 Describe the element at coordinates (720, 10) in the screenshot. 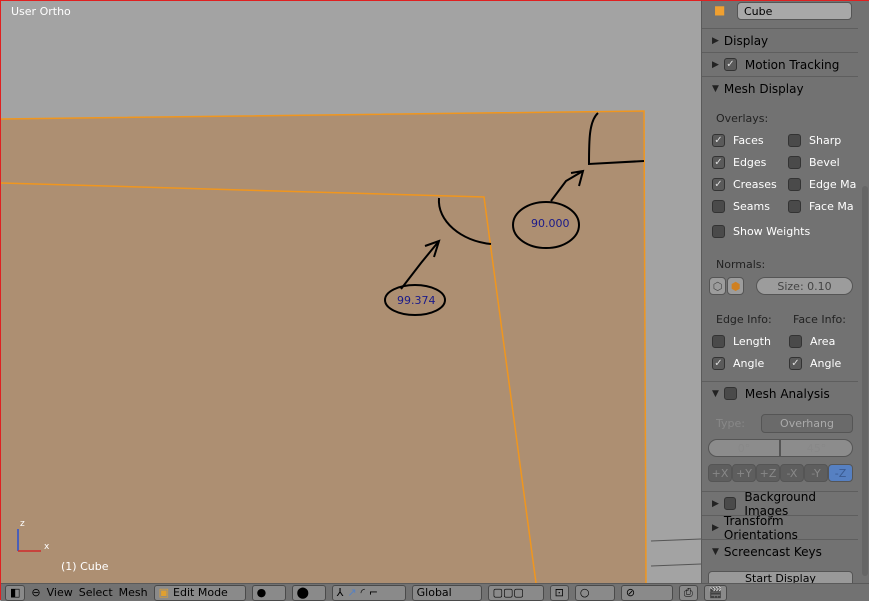

I see `cube-icon: ■` at that location.